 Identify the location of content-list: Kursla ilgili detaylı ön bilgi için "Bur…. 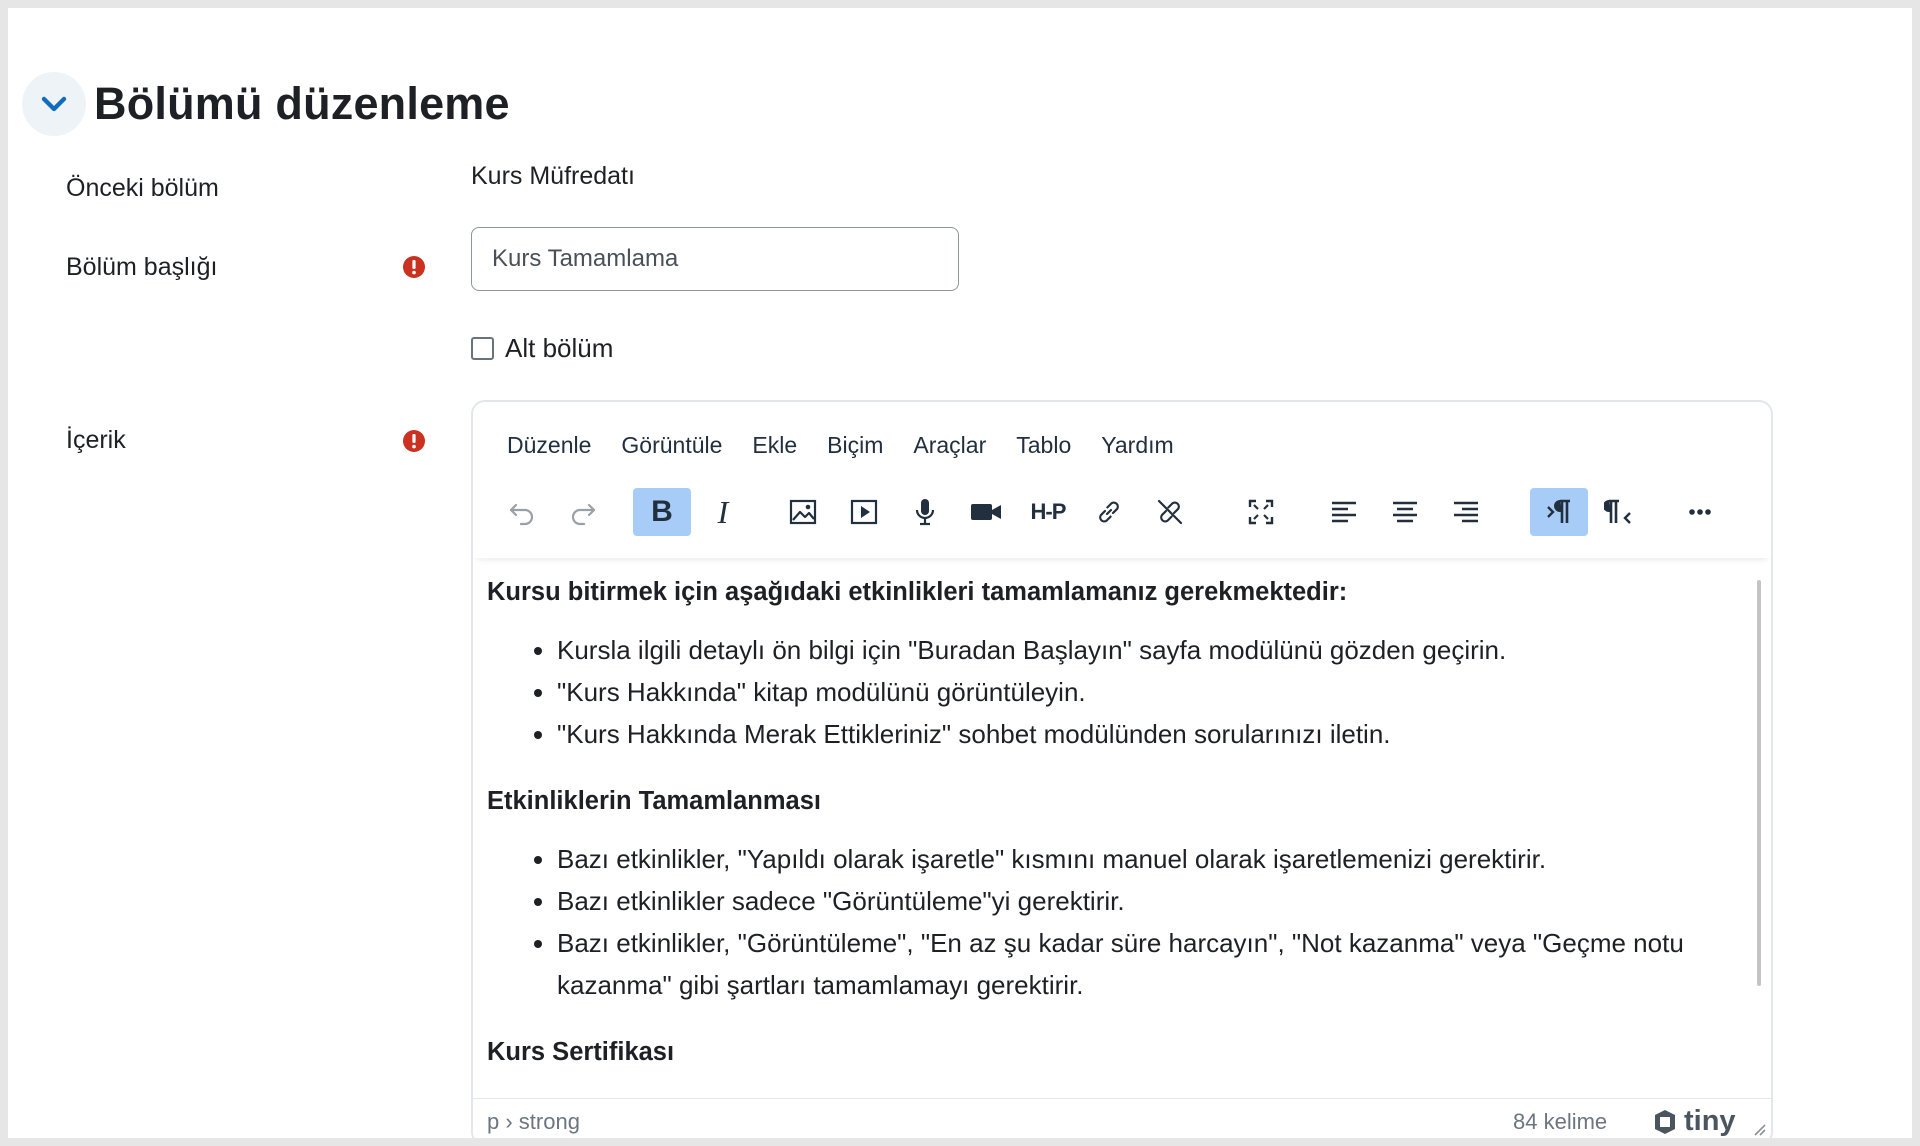
(1114, 692).